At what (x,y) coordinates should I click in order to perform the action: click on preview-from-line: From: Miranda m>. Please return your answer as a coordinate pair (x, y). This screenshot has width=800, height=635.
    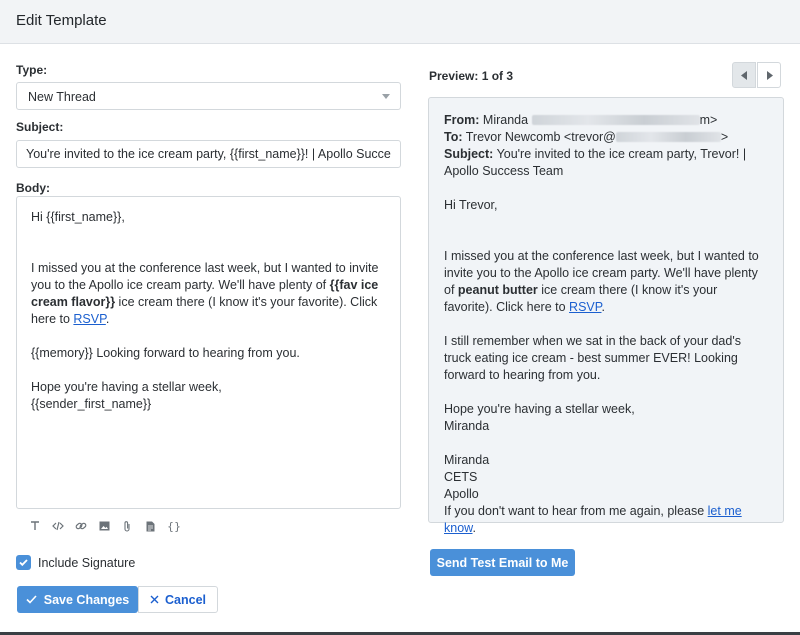
    Looking at the image, I should click on (606, 120).